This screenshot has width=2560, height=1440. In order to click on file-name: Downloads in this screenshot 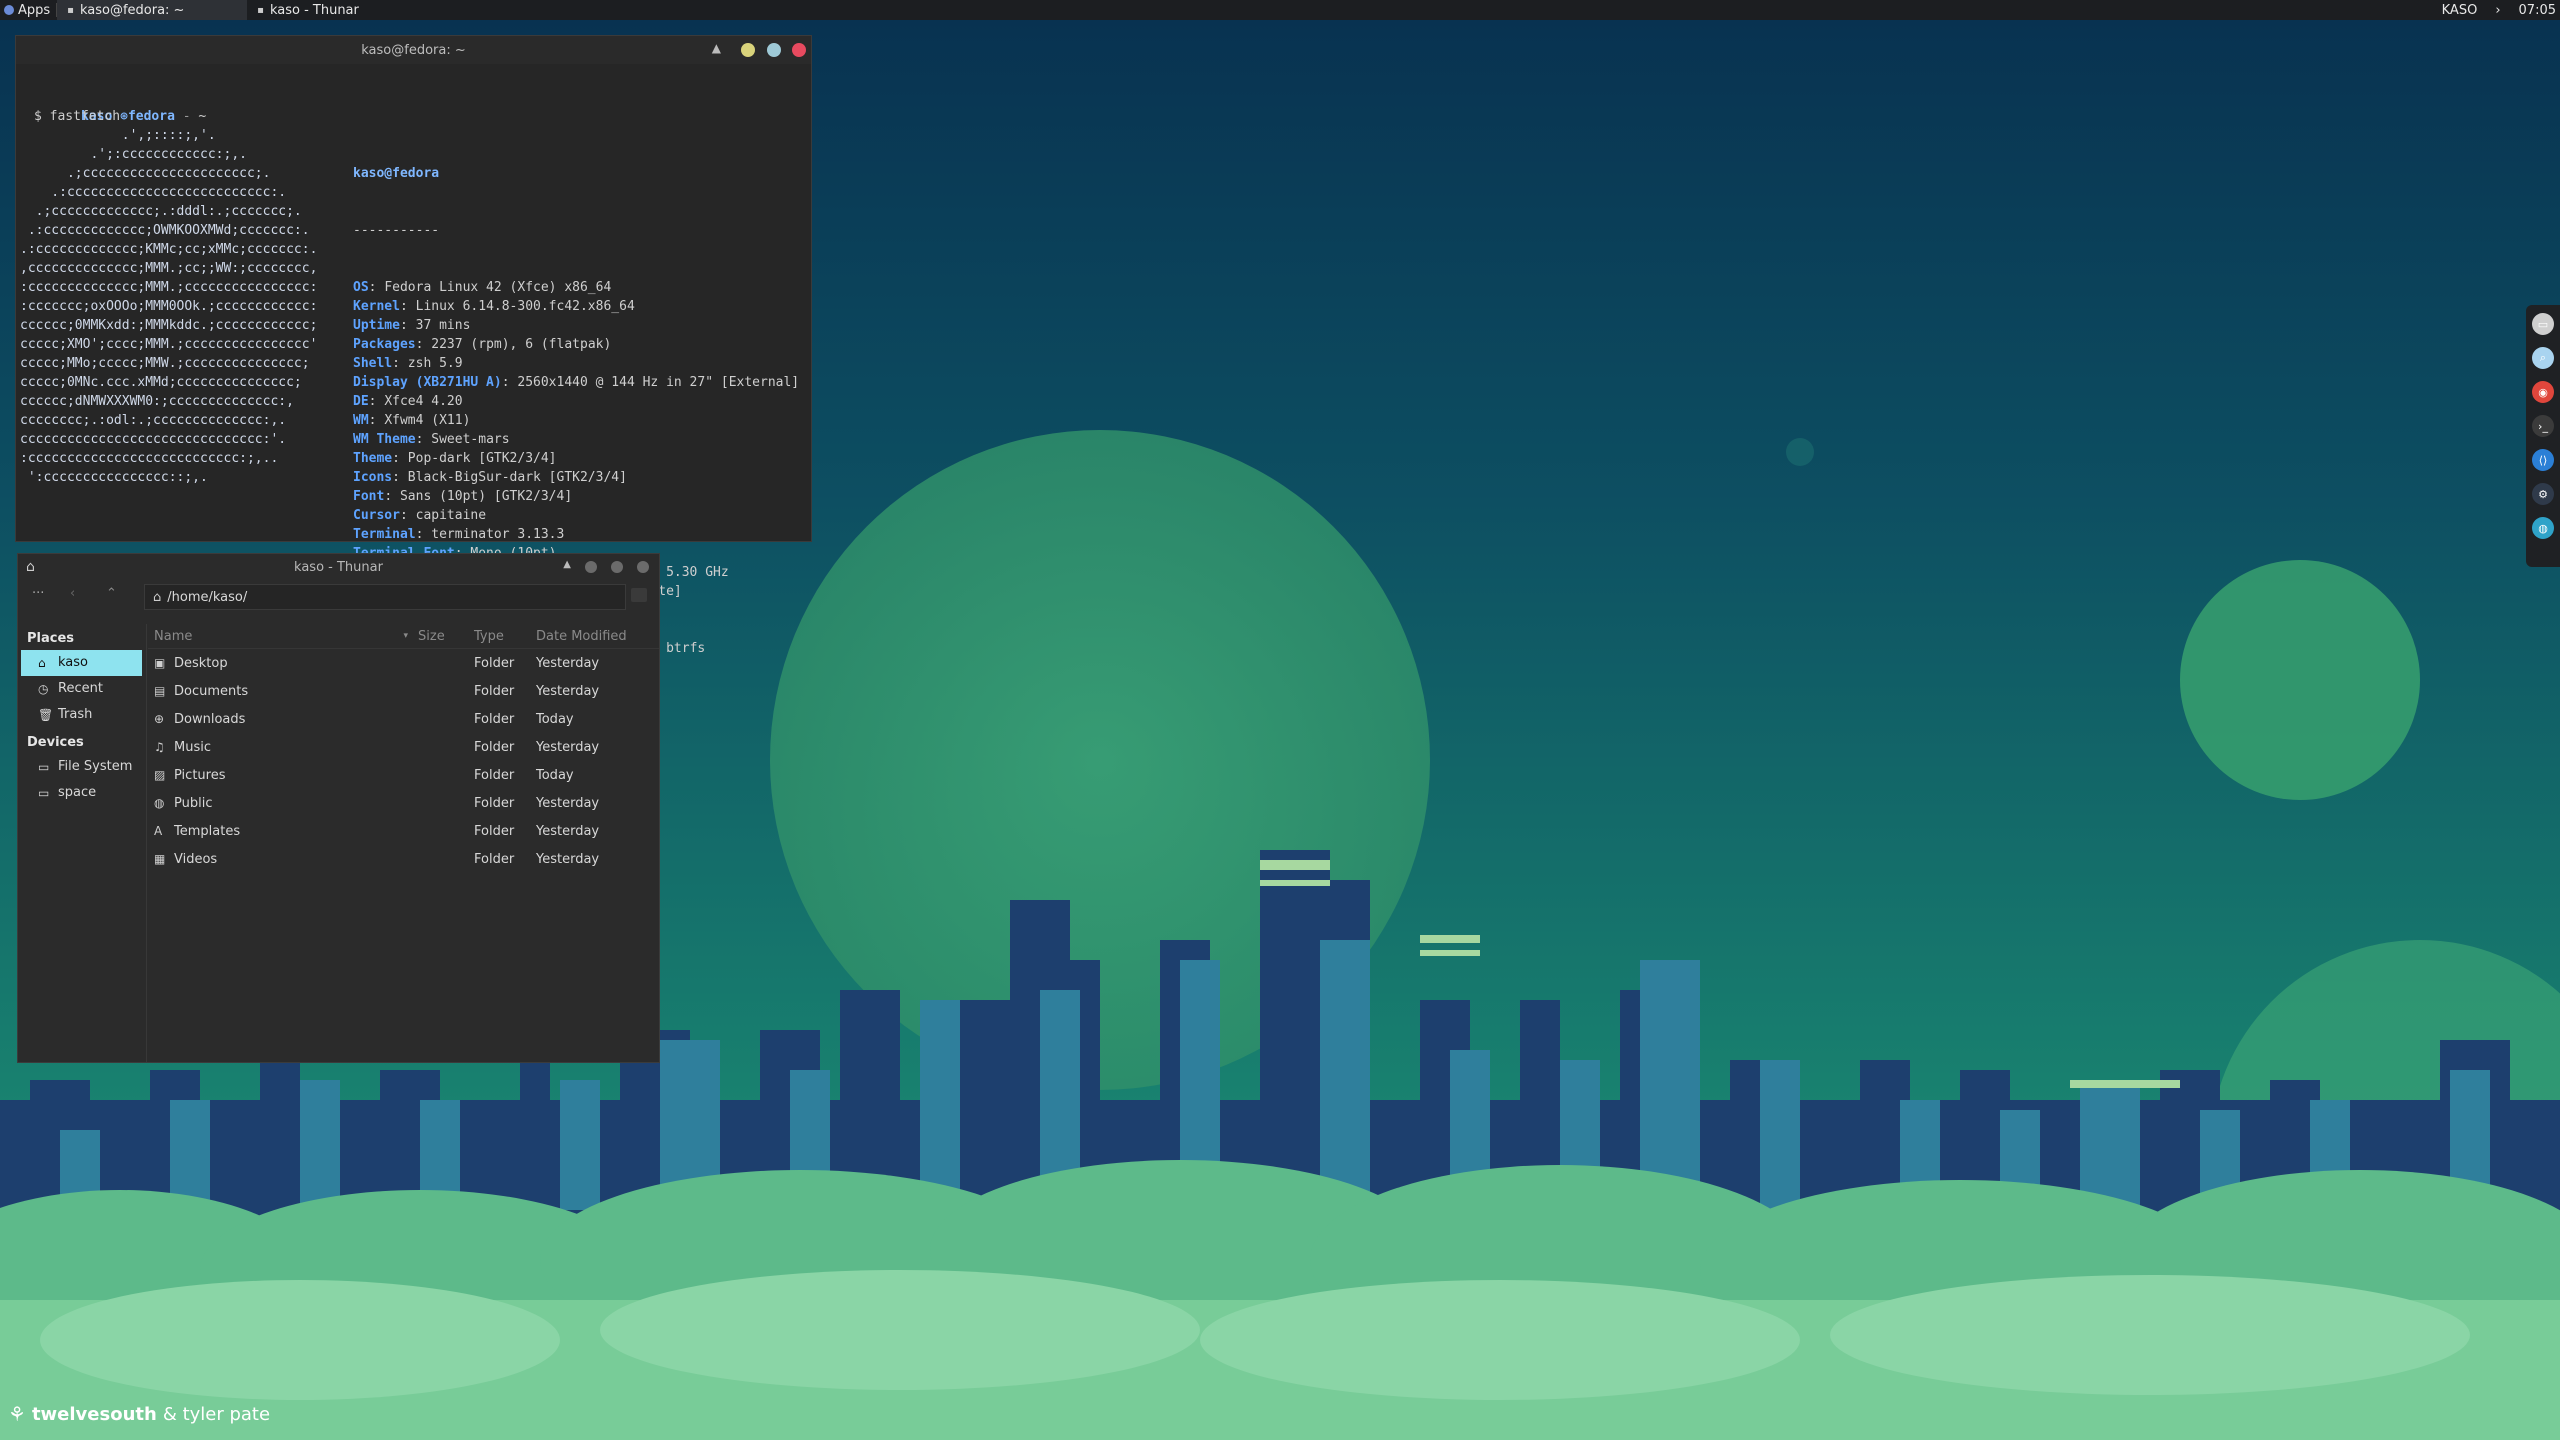, I will do `click(210, 719)`.